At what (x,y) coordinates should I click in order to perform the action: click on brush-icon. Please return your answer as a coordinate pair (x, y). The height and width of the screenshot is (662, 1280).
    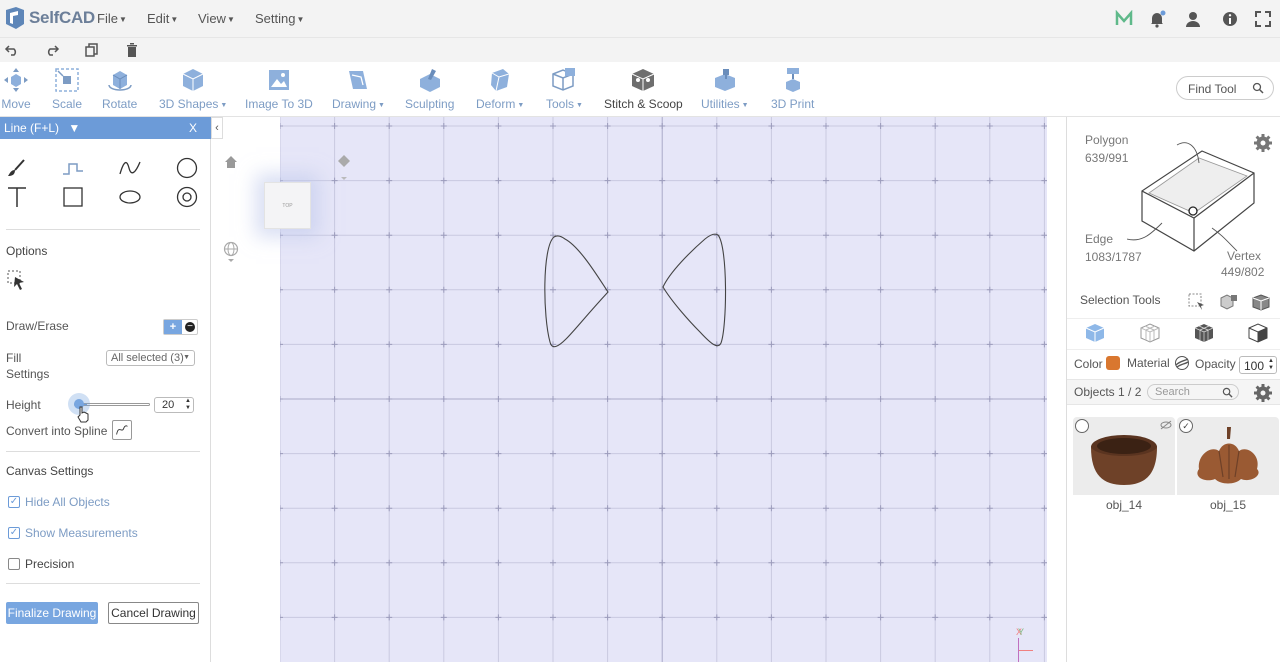
    Looking at the image, I should click on (17, 168).